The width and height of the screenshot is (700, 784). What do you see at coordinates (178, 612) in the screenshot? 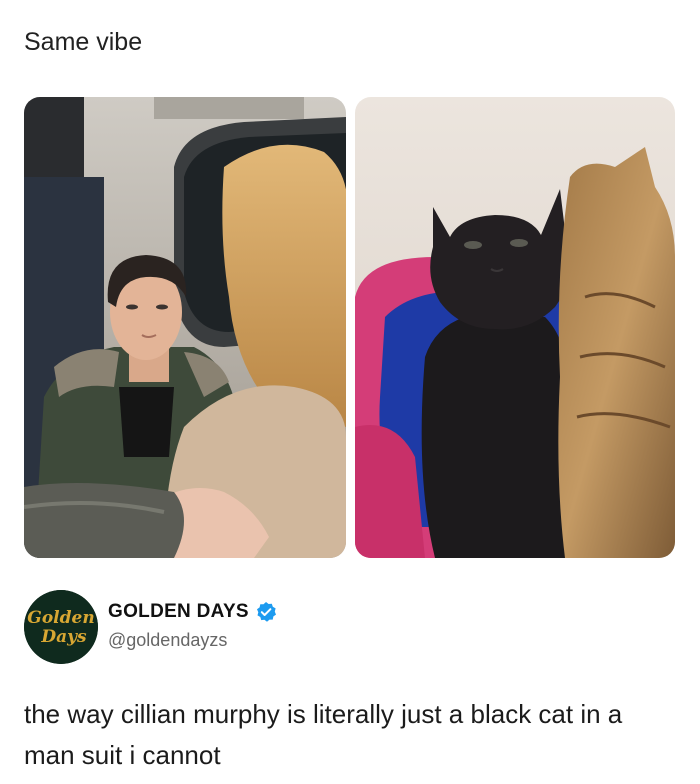
I see `author-display-name: GOLDEN DAYS` at bounding box center [178, 612].